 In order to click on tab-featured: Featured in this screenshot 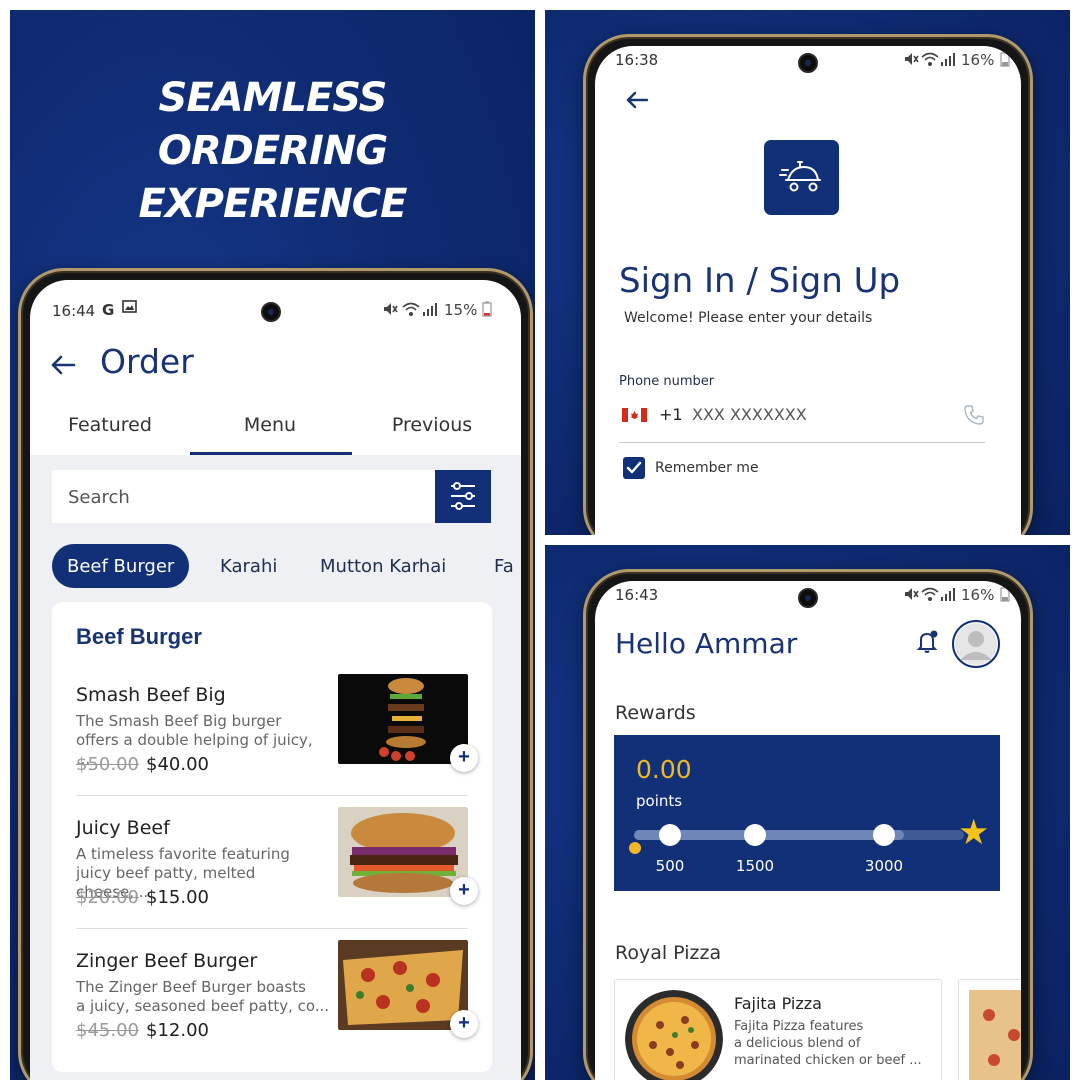, I will do `click(110, 433)`.